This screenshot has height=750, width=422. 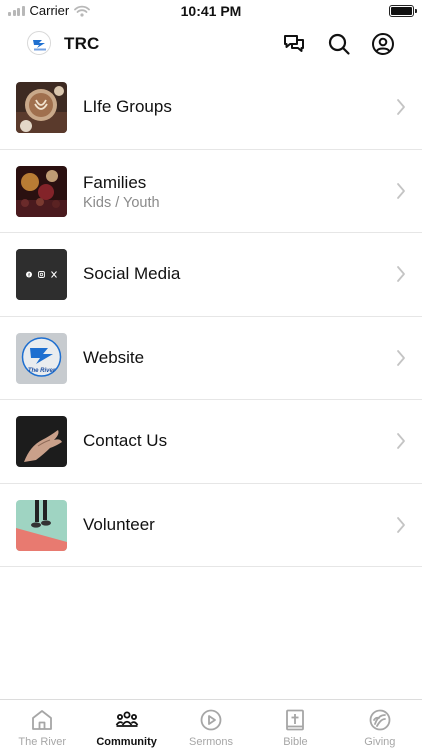 I want to click on list-item-title: Families, so click(x=115, y=182).